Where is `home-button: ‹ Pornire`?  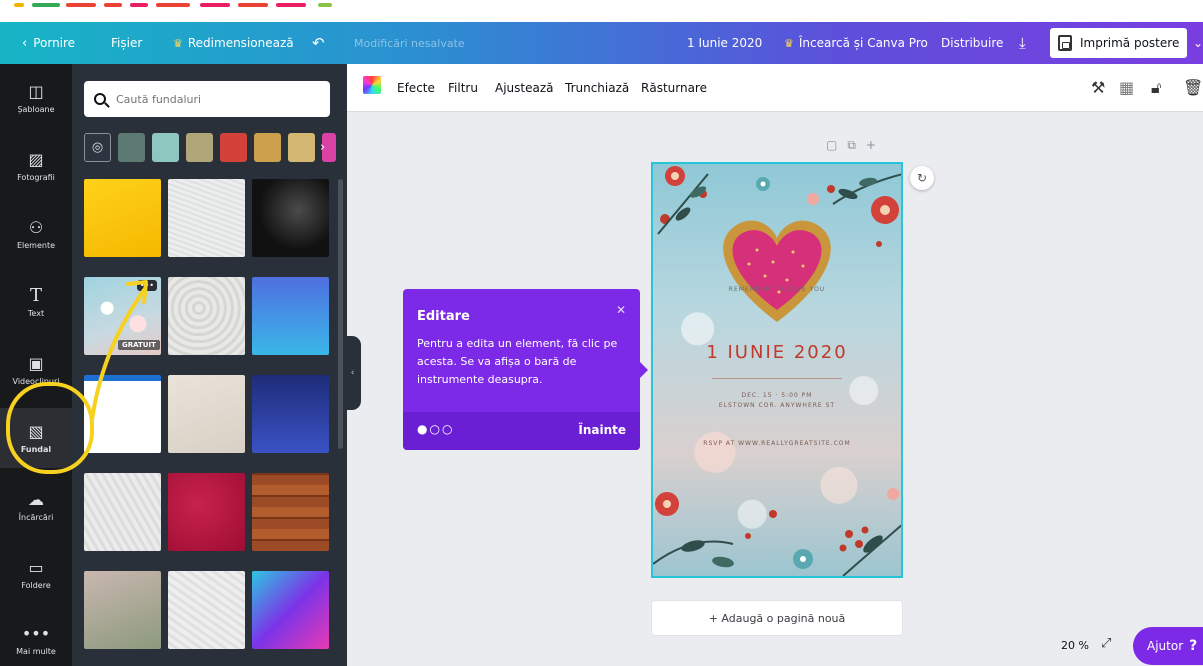 home-button: ‹ Pornire is located at coordinates (48, 43).